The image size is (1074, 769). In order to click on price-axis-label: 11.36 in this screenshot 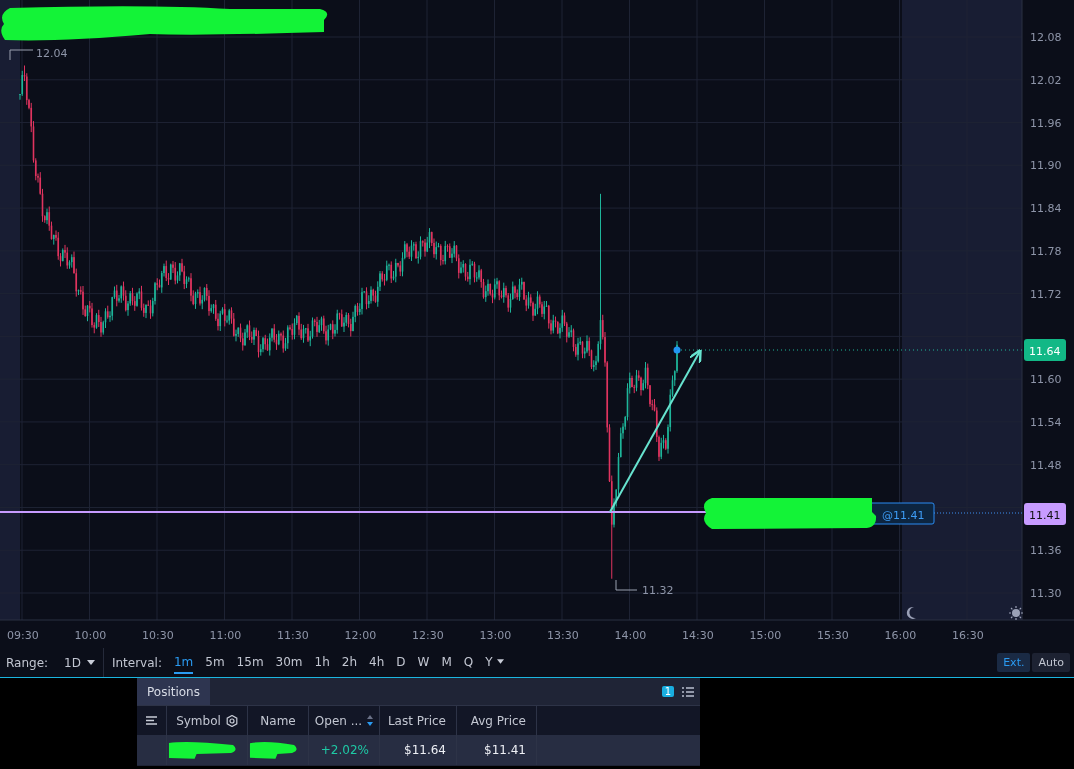, I will do `click(1046, 551)`.